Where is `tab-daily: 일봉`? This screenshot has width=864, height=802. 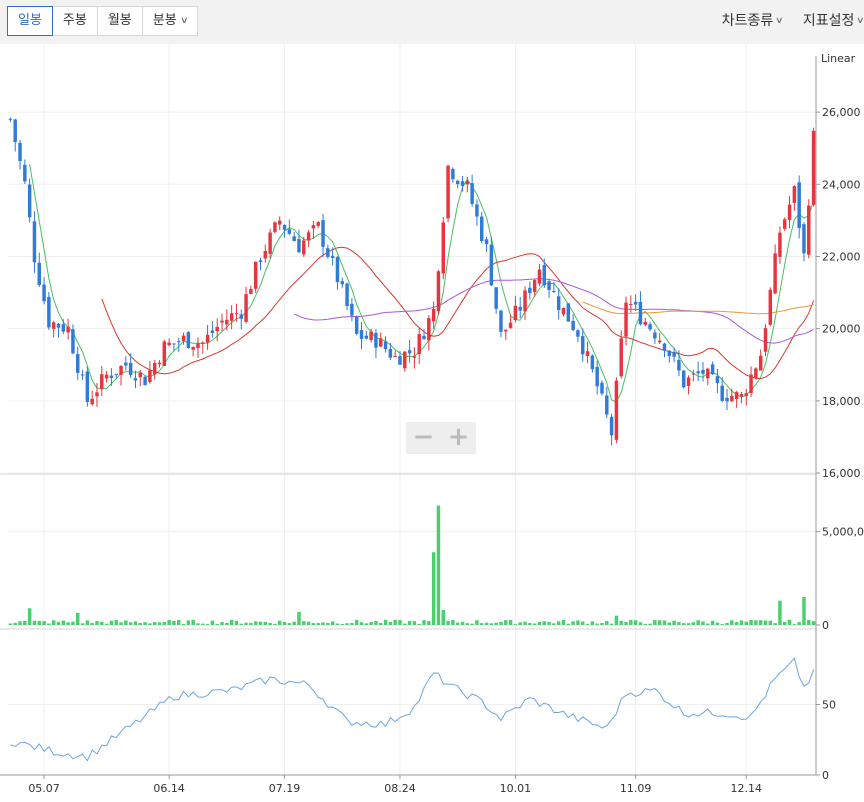
tab-daily: 일봉 is located at coordinates (30, 21).